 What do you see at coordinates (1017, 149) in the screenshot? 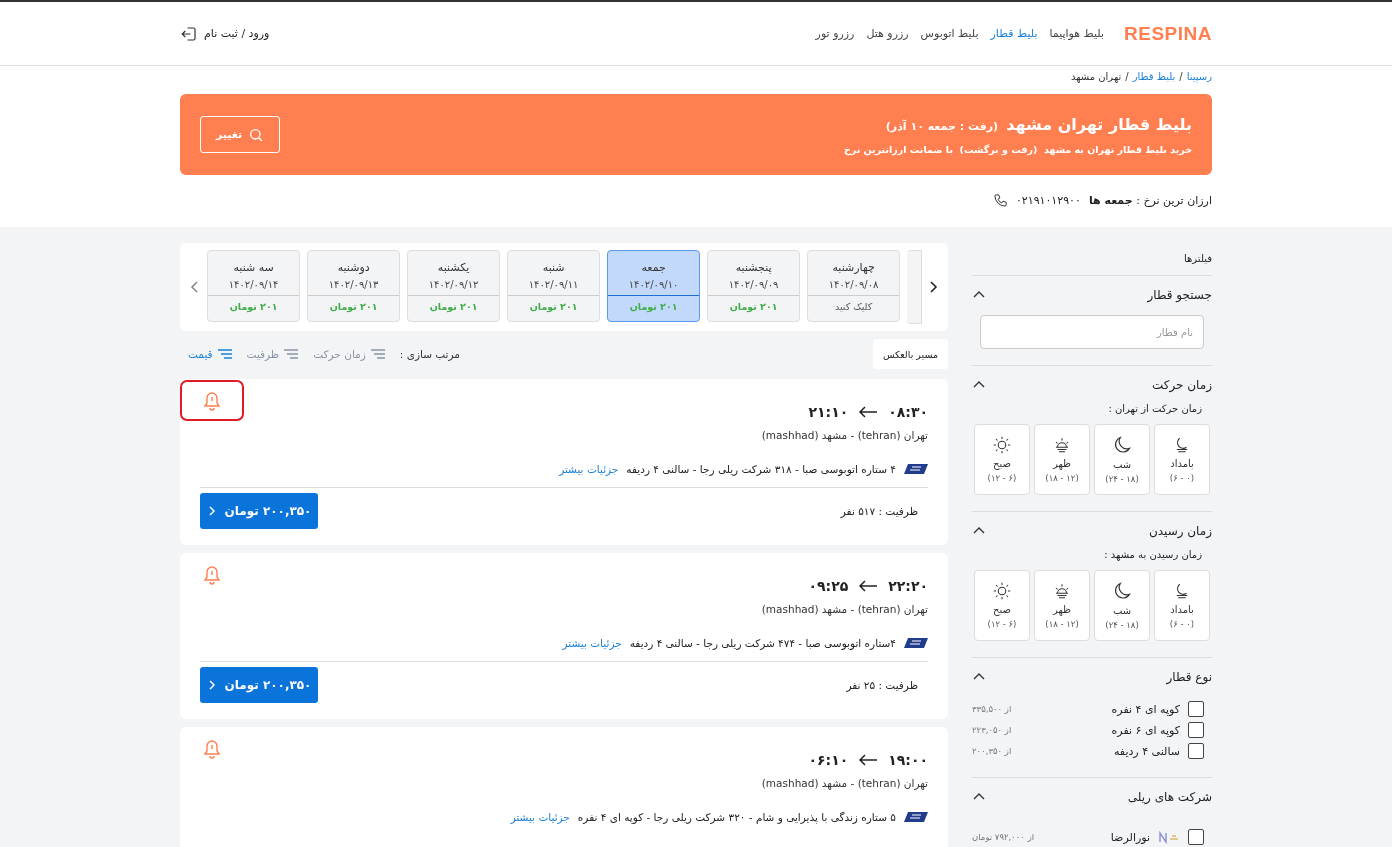
I see `banner-subtitle: خرید بلیط قطار تهران به مشهد (رفت و برگشت) با ضمانت ارزانترین نرخ` at bounding box center [1017, 149].